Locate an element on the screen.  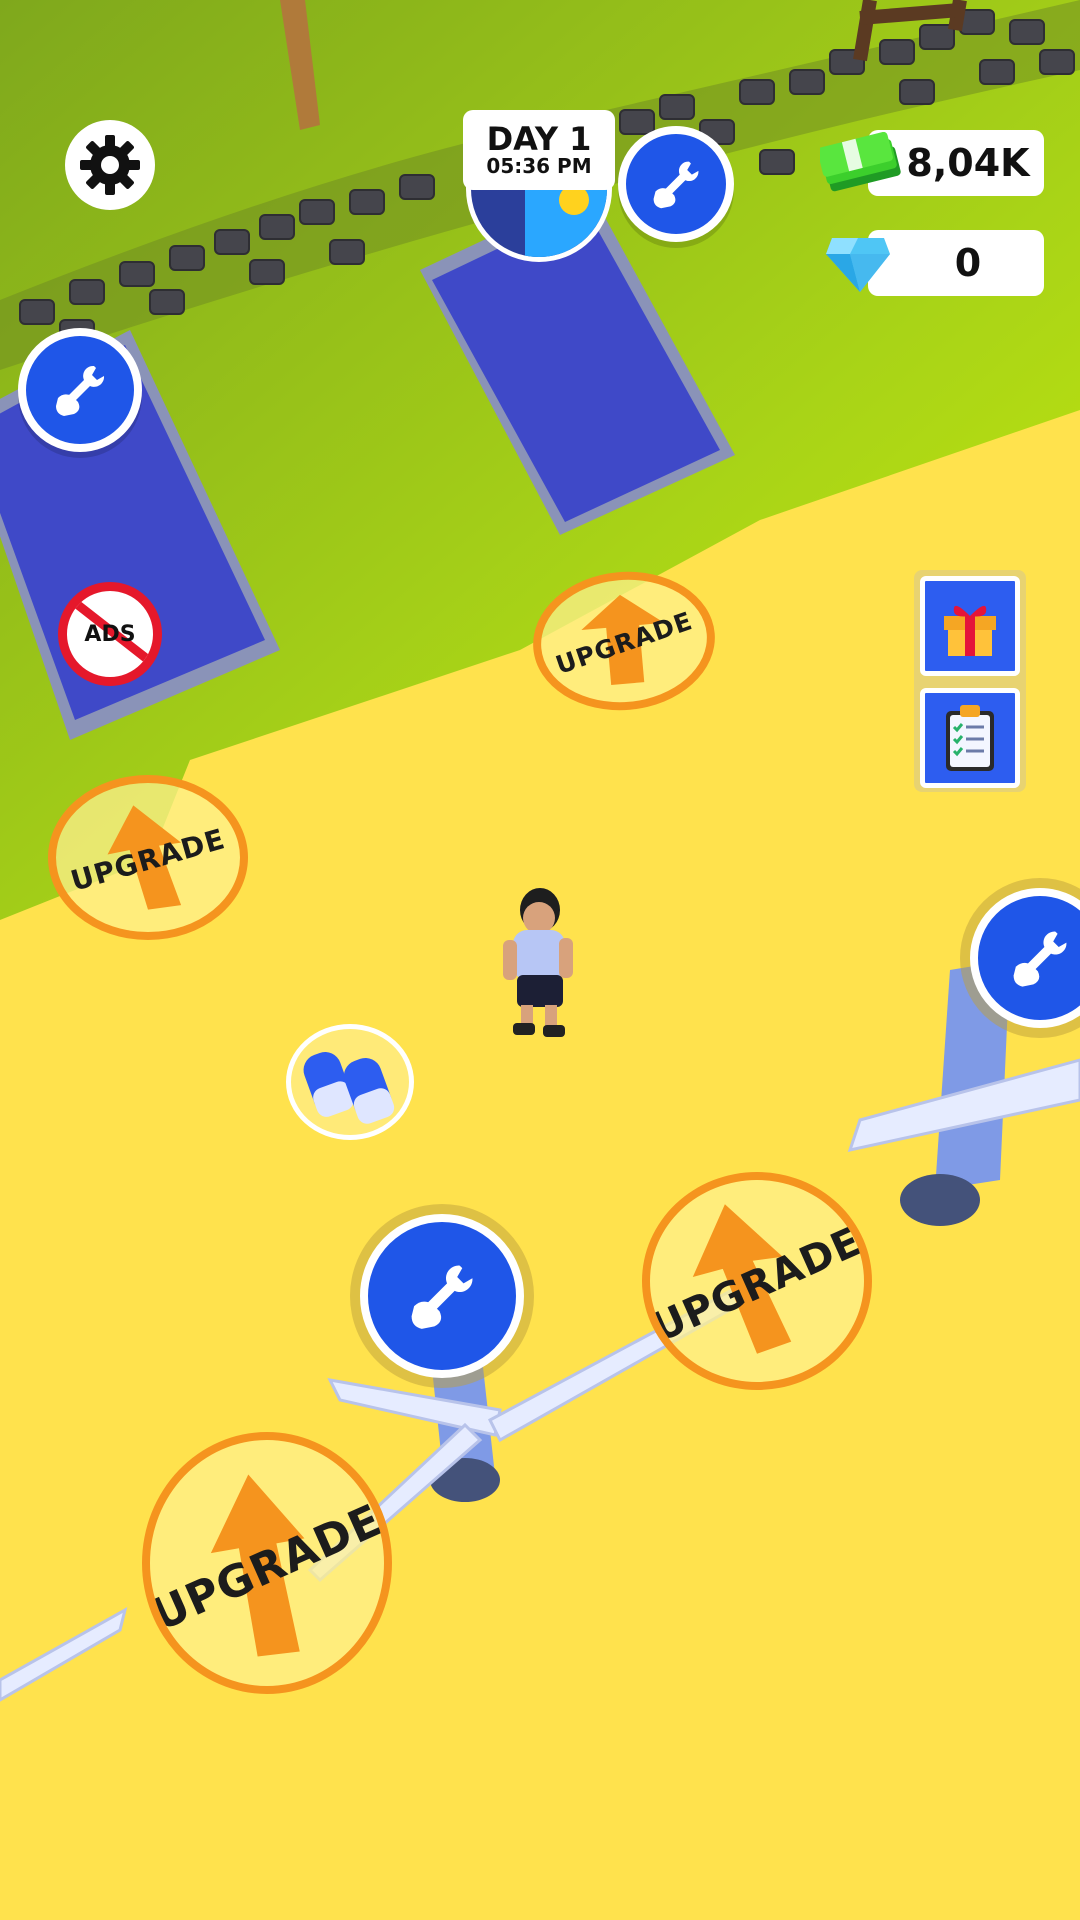
no-ads-button: ADS is located at coordinates (110, 634).